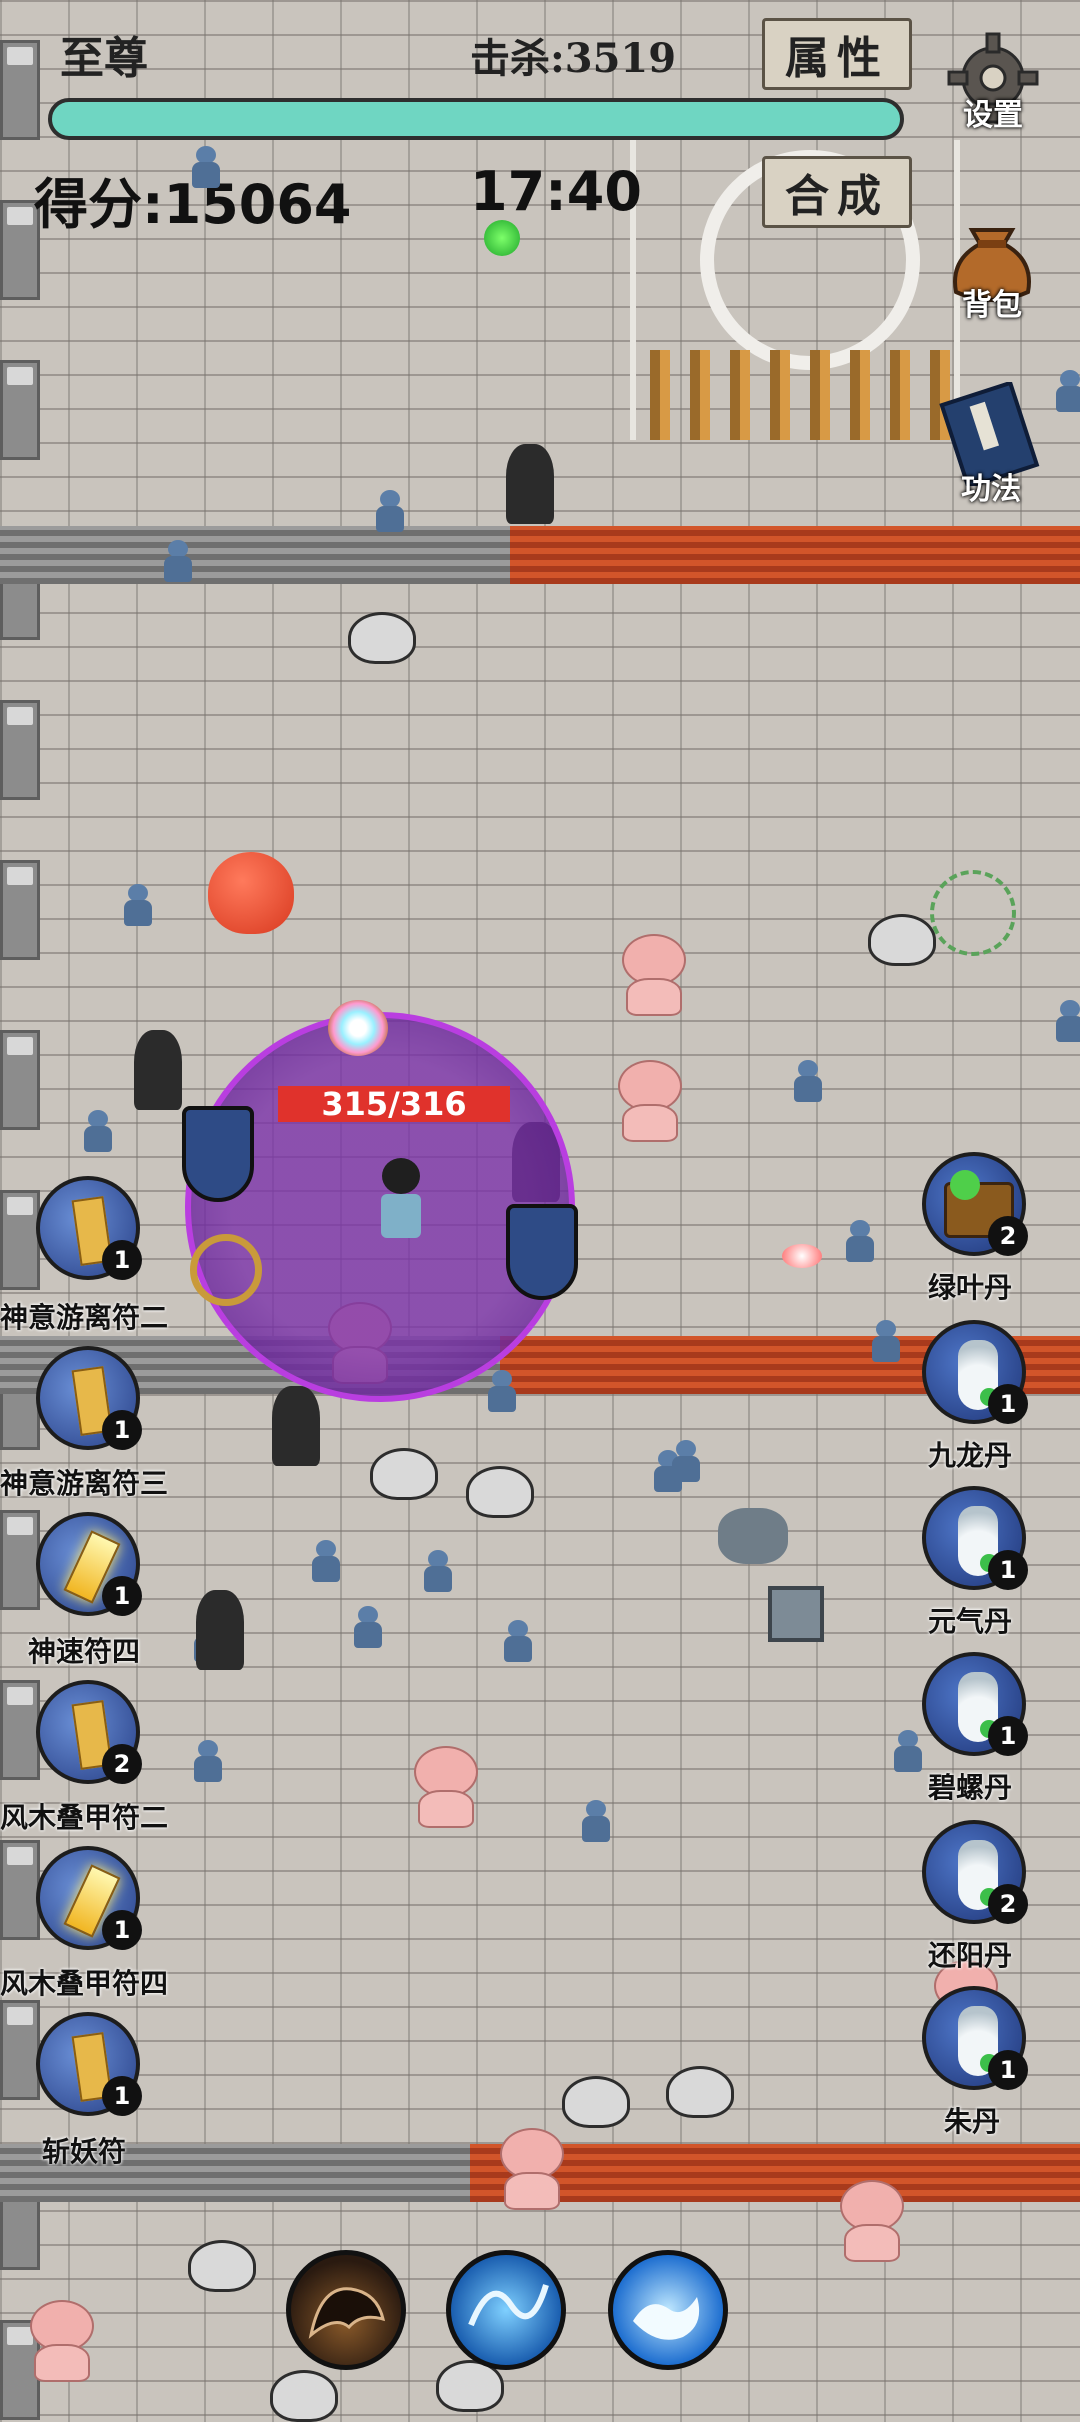 This screenshot has width=1080, height=2422. I want to click on wave-ability, so click(668, 2310).